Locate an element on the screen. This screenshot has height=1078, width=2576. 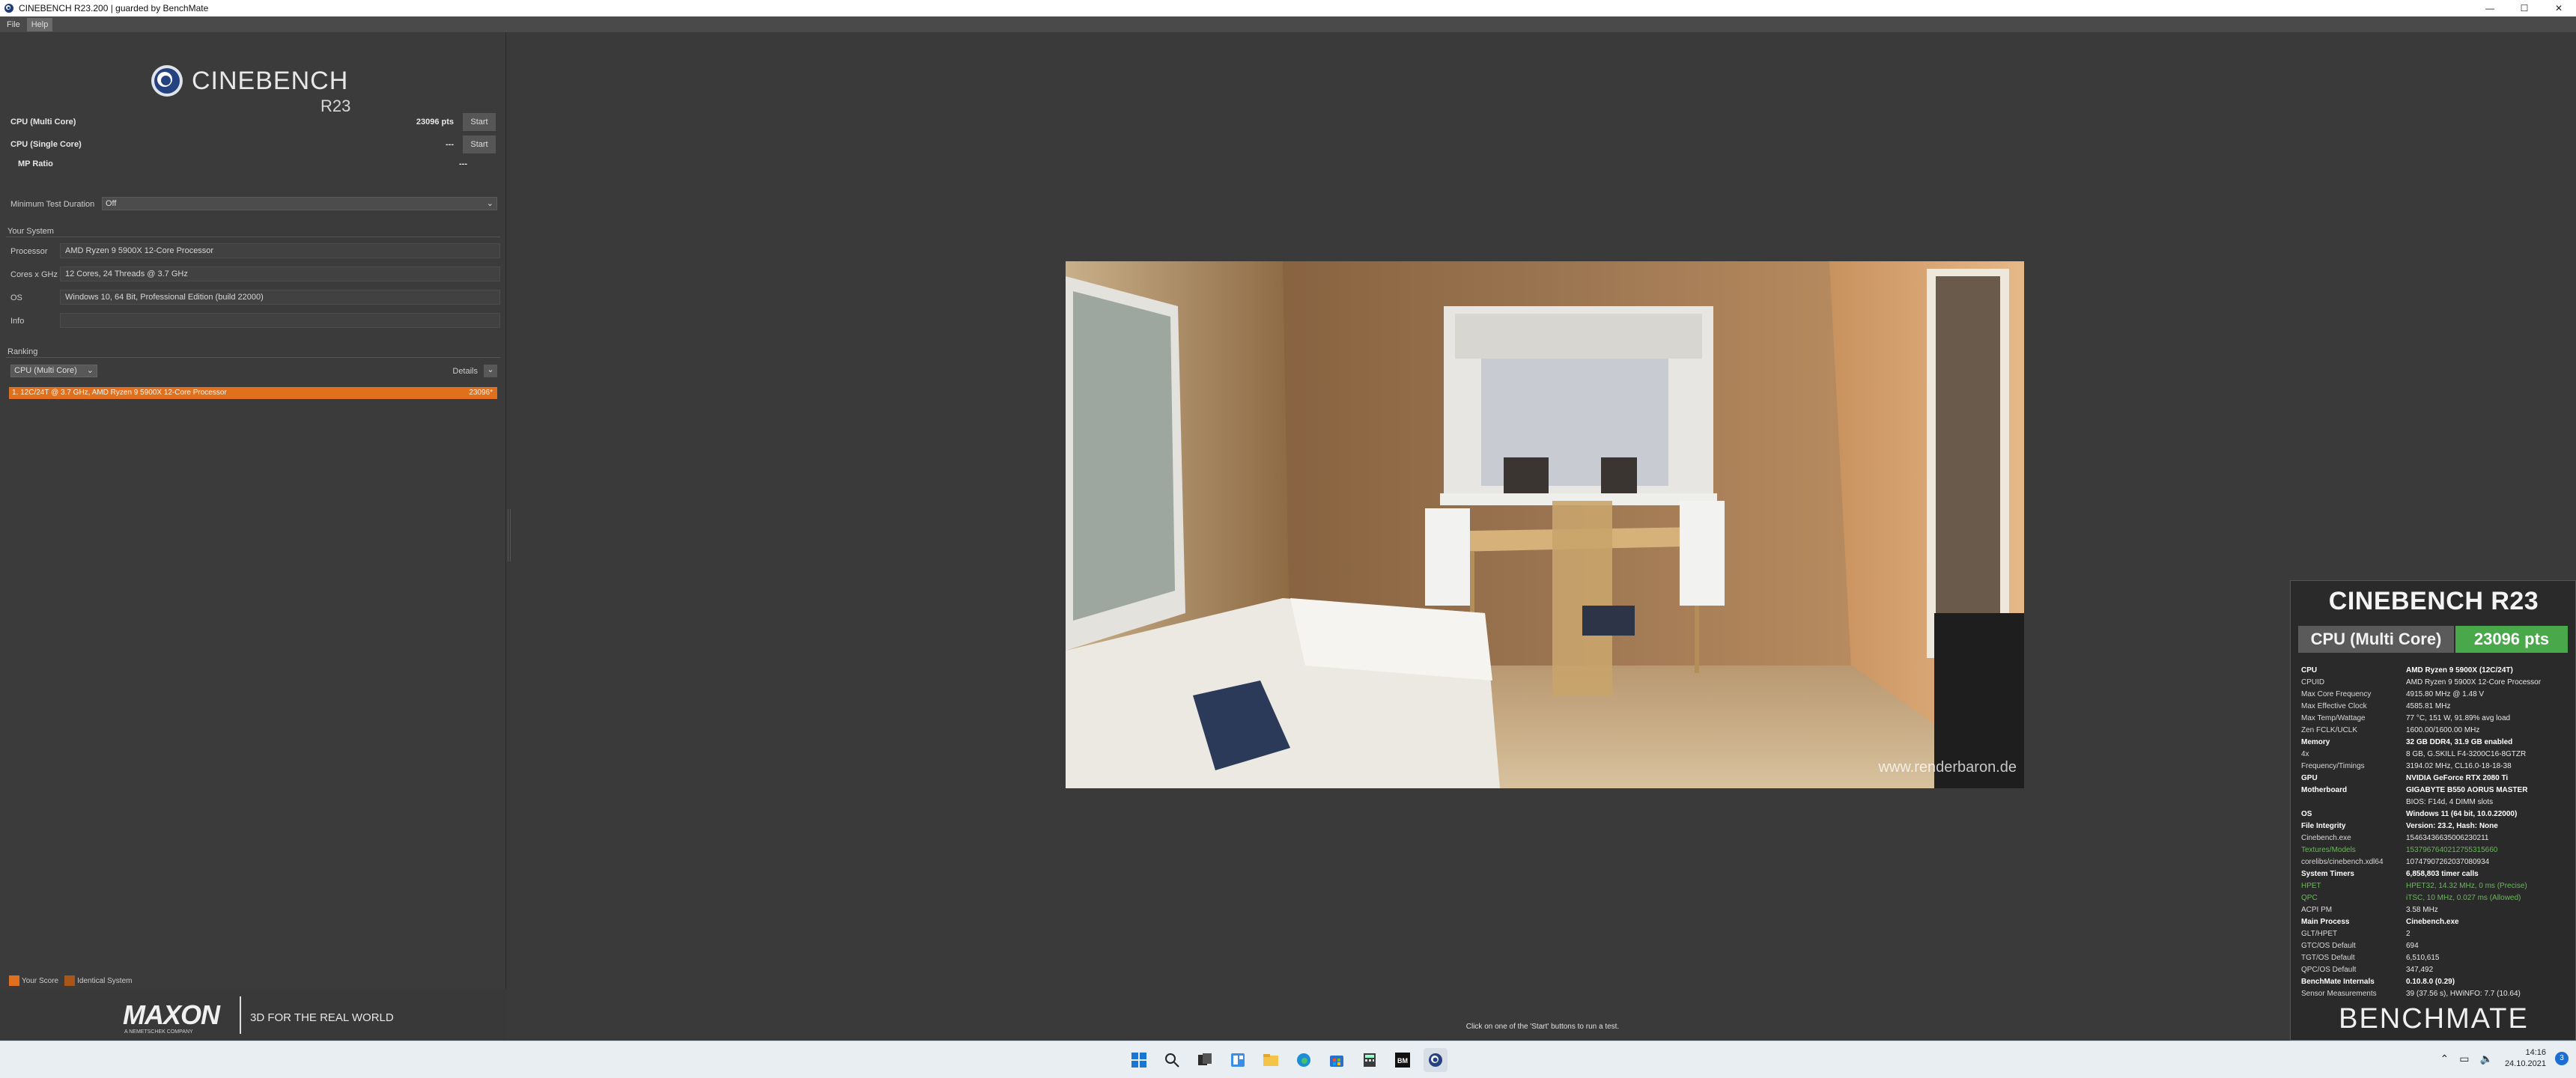
benchmate-info-value: 2 is located at coordinates (2408, 934).